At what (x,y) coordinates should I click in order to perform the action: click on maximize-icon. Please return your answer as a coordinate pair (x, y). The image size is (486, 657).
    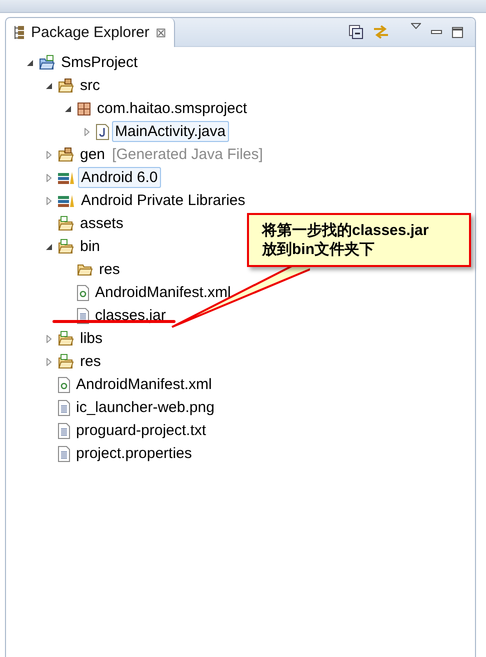
    Looking at the image, I should click on (457, 32).